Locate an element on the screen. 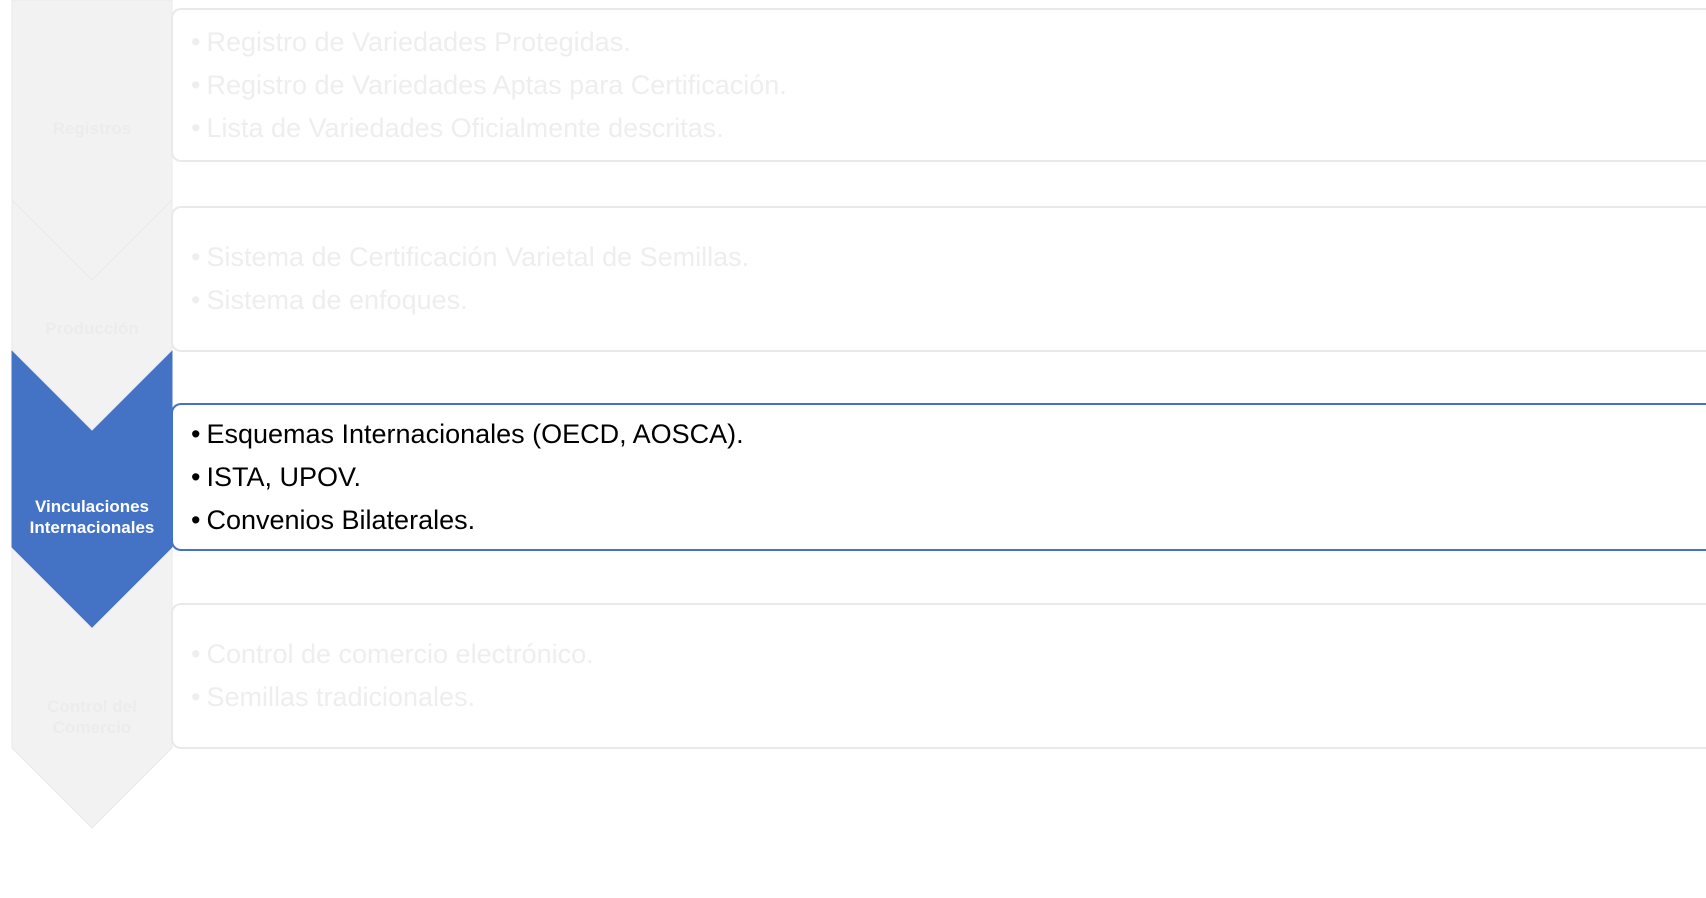 The height and width of the screenshot is (898, 1706). step-label-line: Comercio is located at coordinates (92, 727).